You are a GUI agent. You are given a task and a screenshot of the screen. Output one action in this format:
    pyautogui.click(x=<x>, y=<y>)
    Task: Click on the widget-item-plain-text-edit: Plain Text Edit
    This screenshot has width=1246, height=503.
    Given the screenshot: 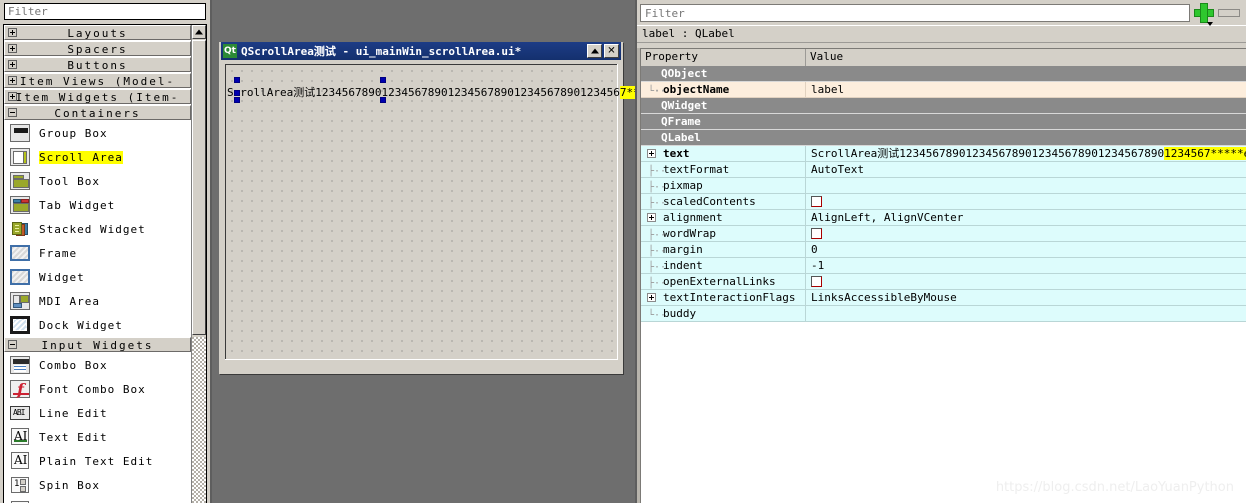 What is the action you would take?
    pyautogui.click(x=97, y=461)
    